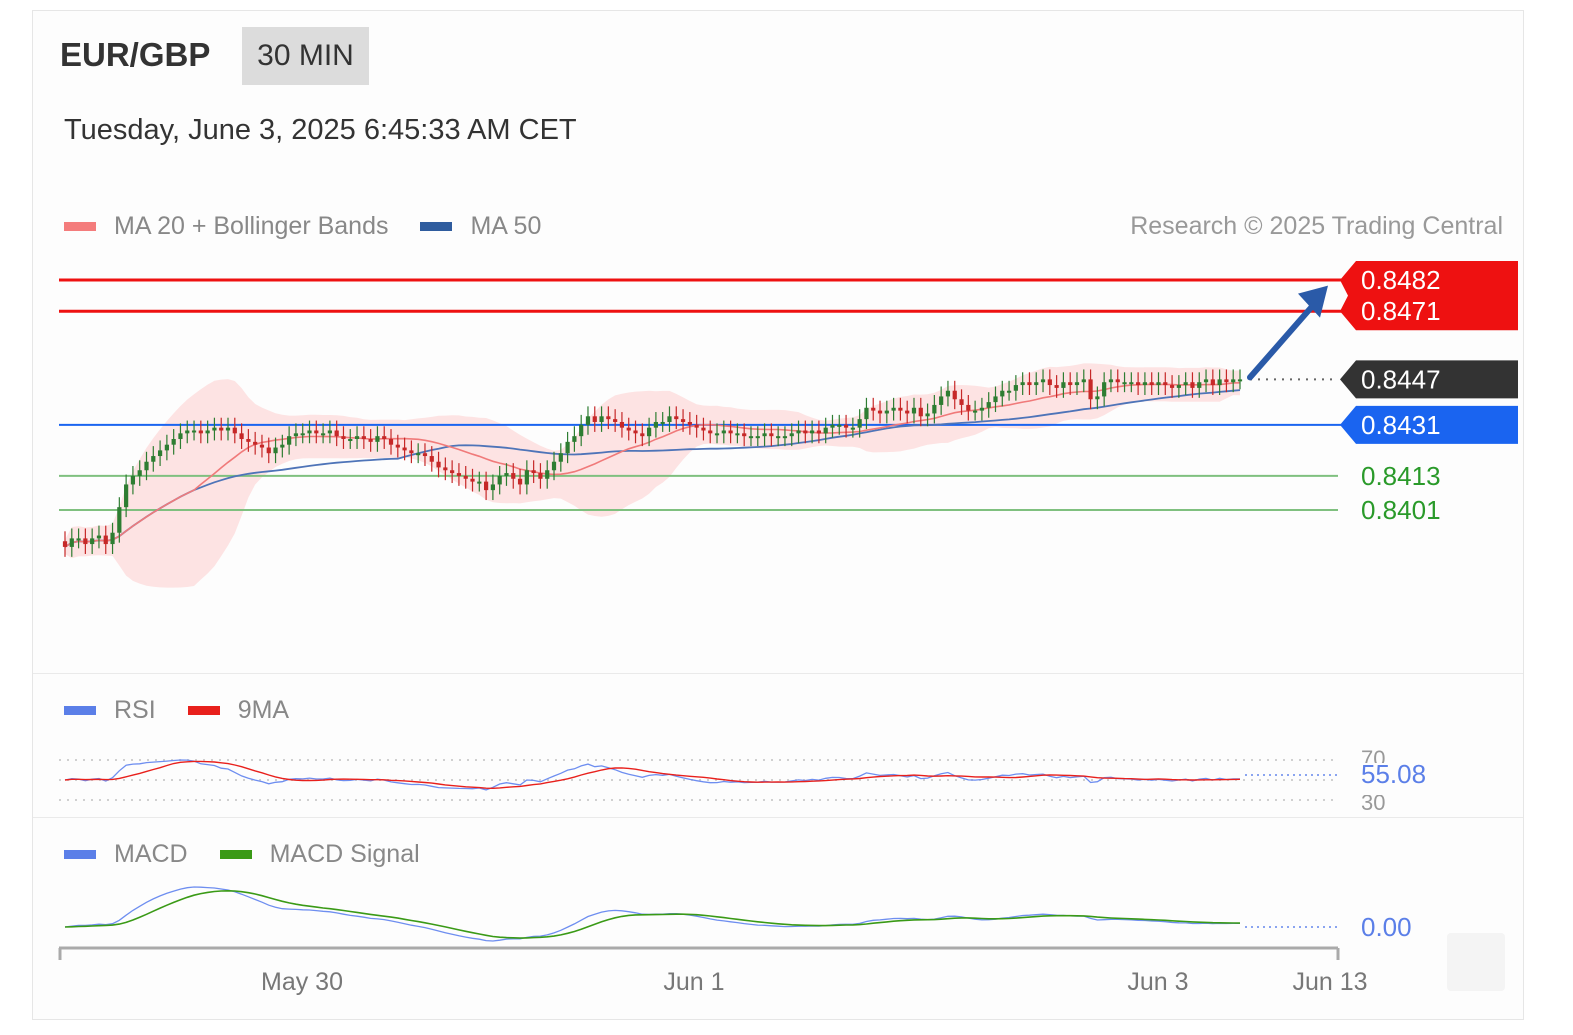  I want to click on macd-signal-line, so click(652, 914).